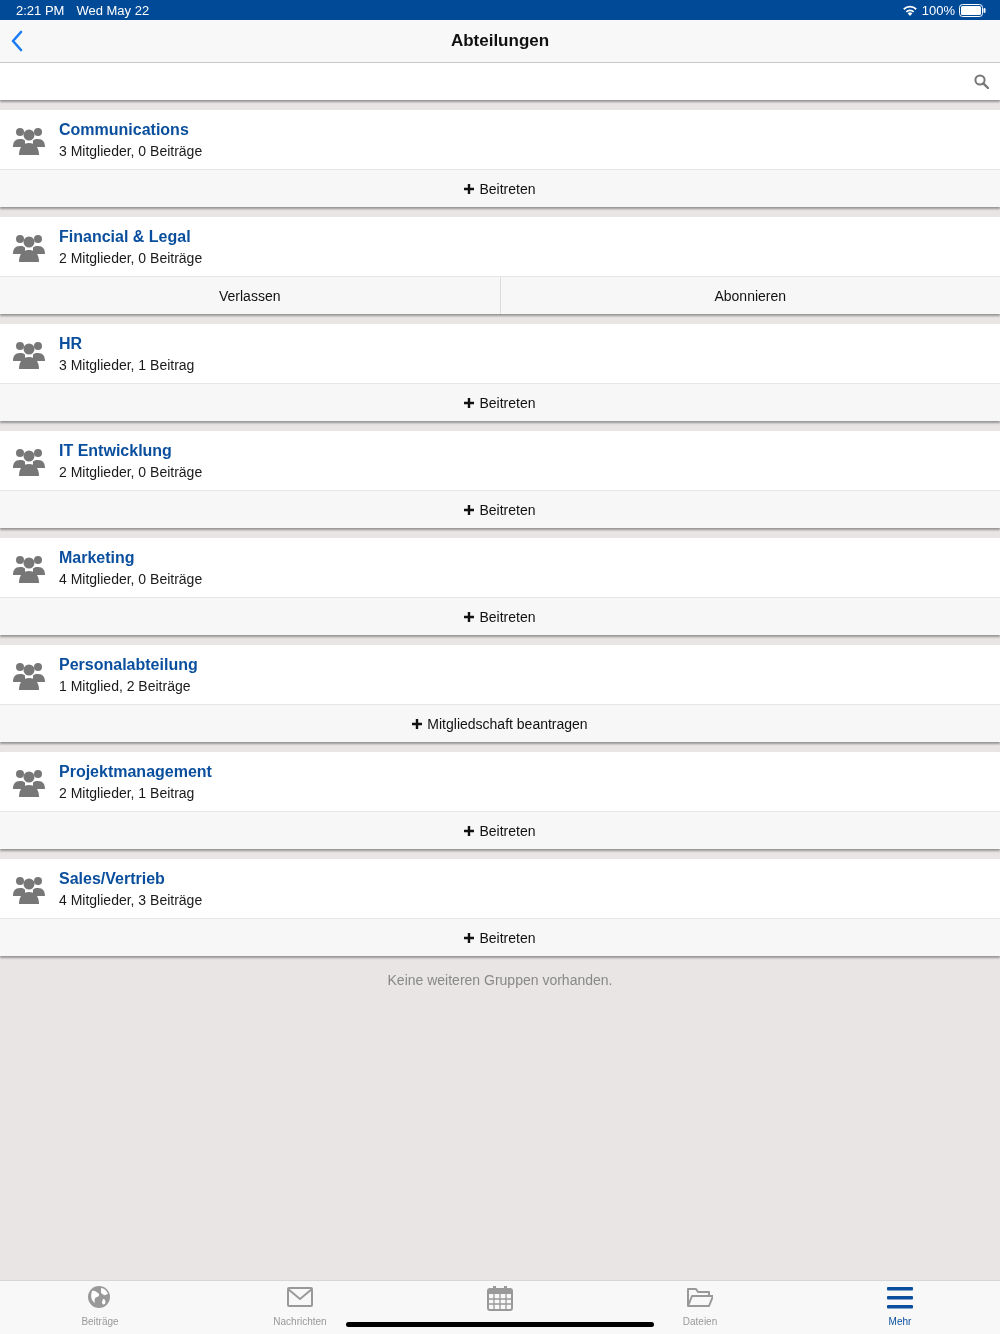  What do you see at coordinates (135, 771) in the screenshot?
I see `group-name: Projektmanagement` at bounding box center [135, 771].